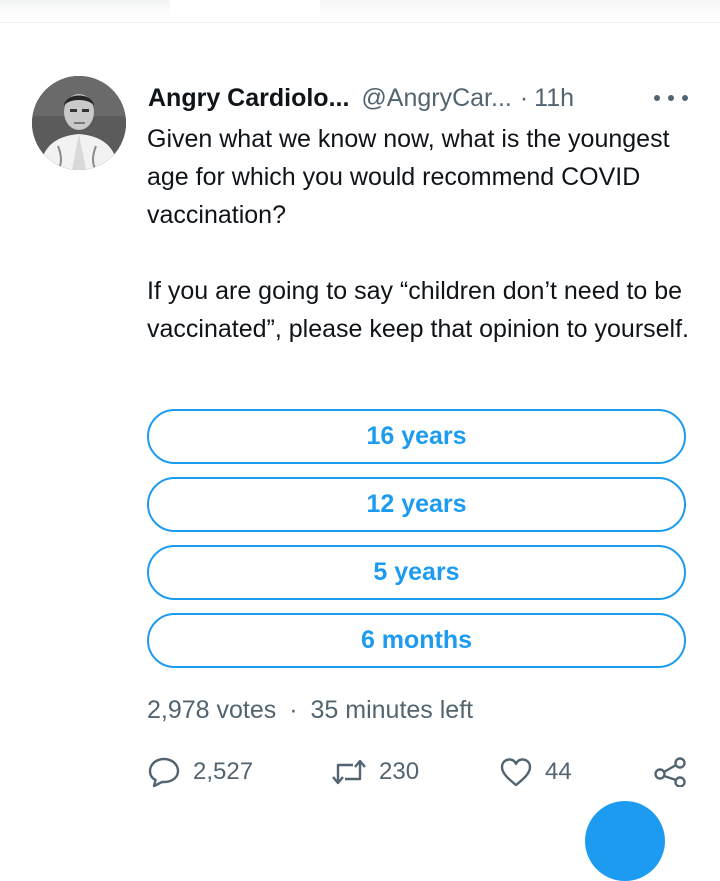  I want to click on top-strip, so click(360, 11).